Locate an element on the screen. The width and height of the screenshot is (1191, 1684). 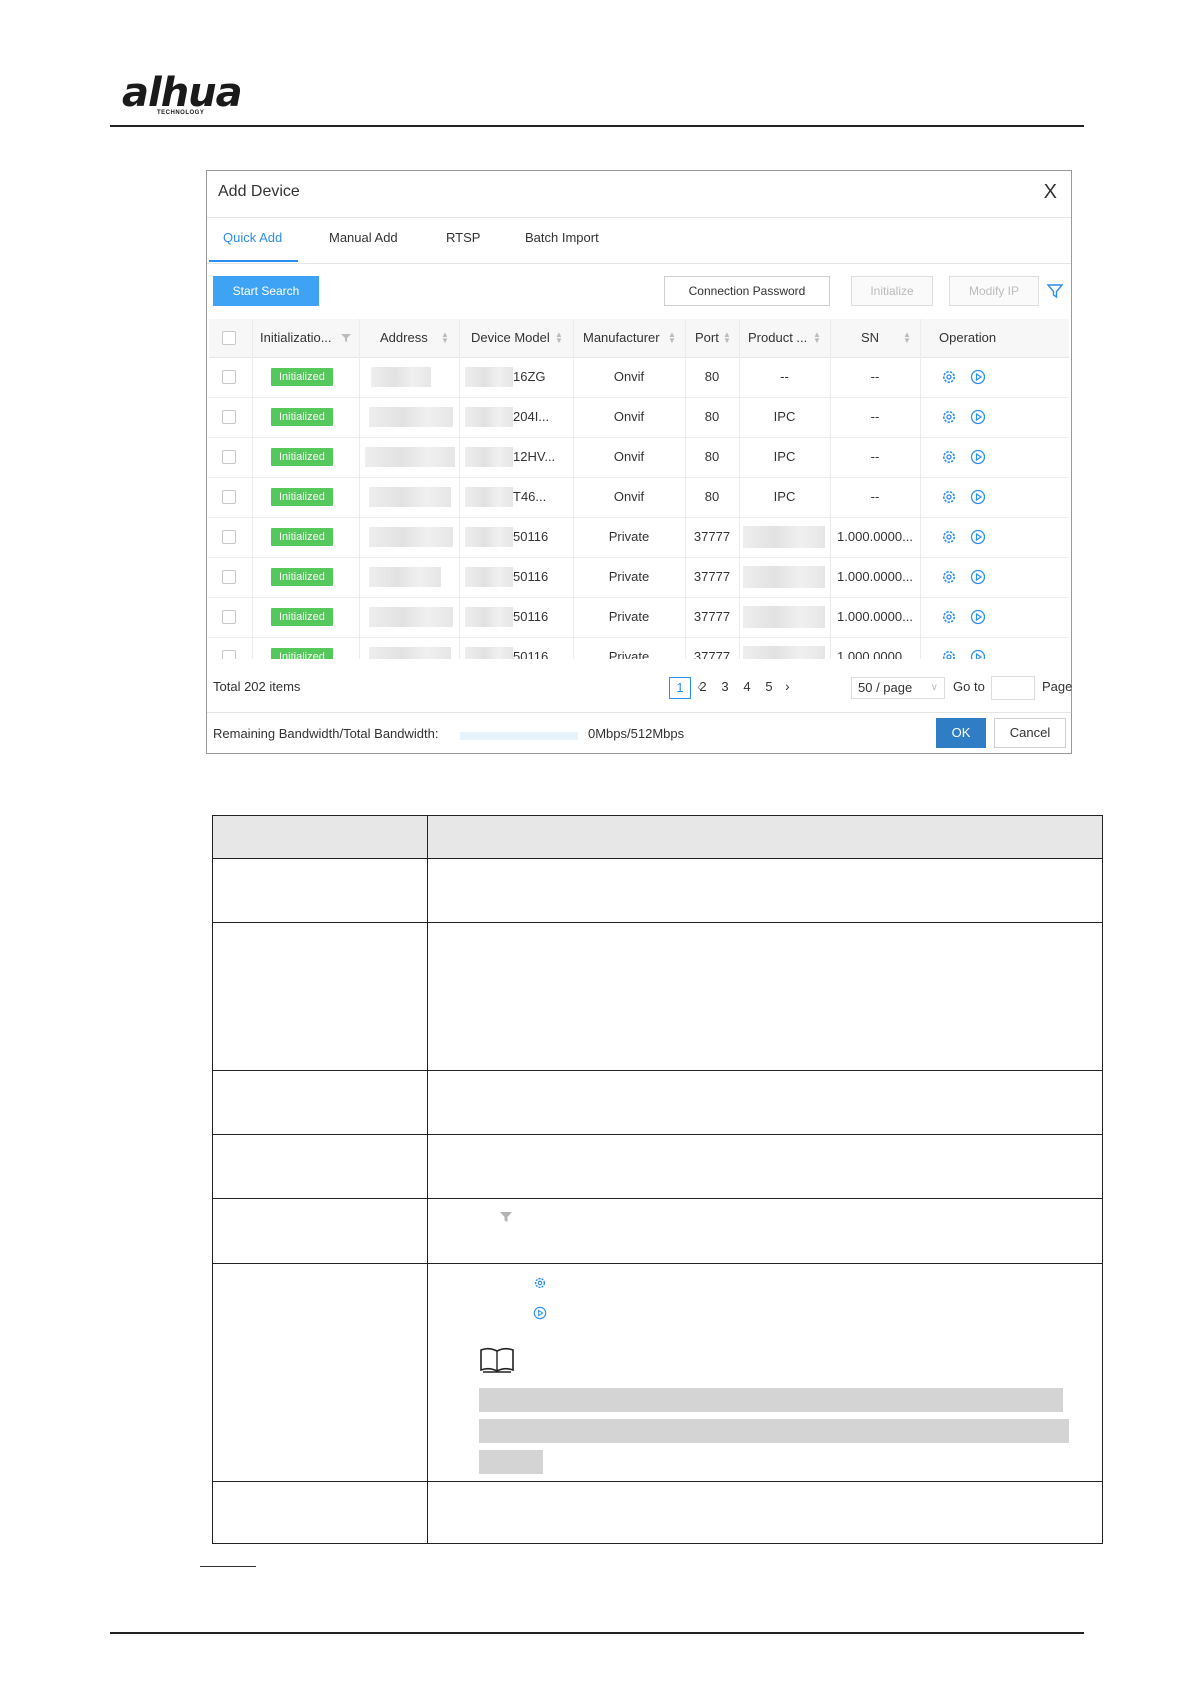
port: 37777 is located at coordinates (712, 576).